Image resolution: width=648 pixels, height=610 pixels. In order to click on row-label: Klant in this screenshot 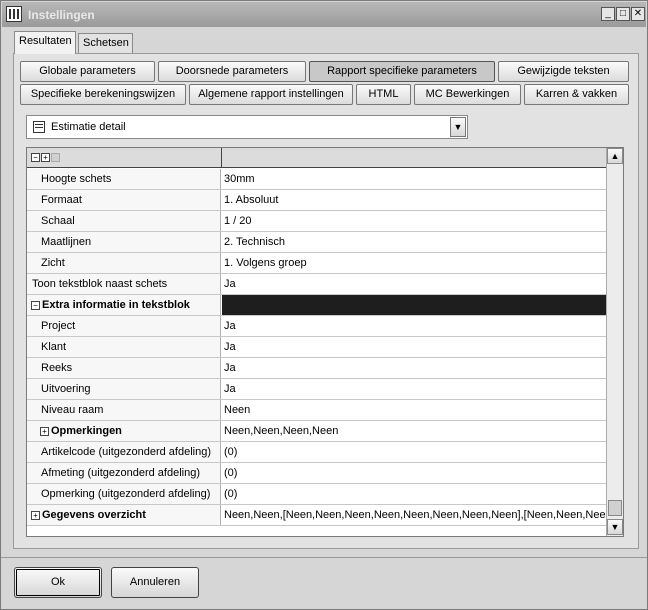, I will do `click(124, 347)`.